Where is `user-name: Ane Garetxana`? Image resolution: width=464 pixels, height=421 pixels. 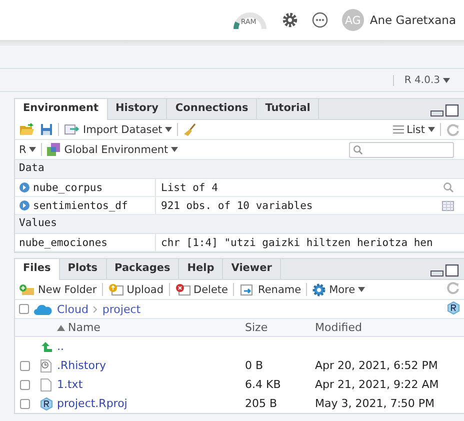 user-name: Ane Garetxana is located at coordinates (413, 20).